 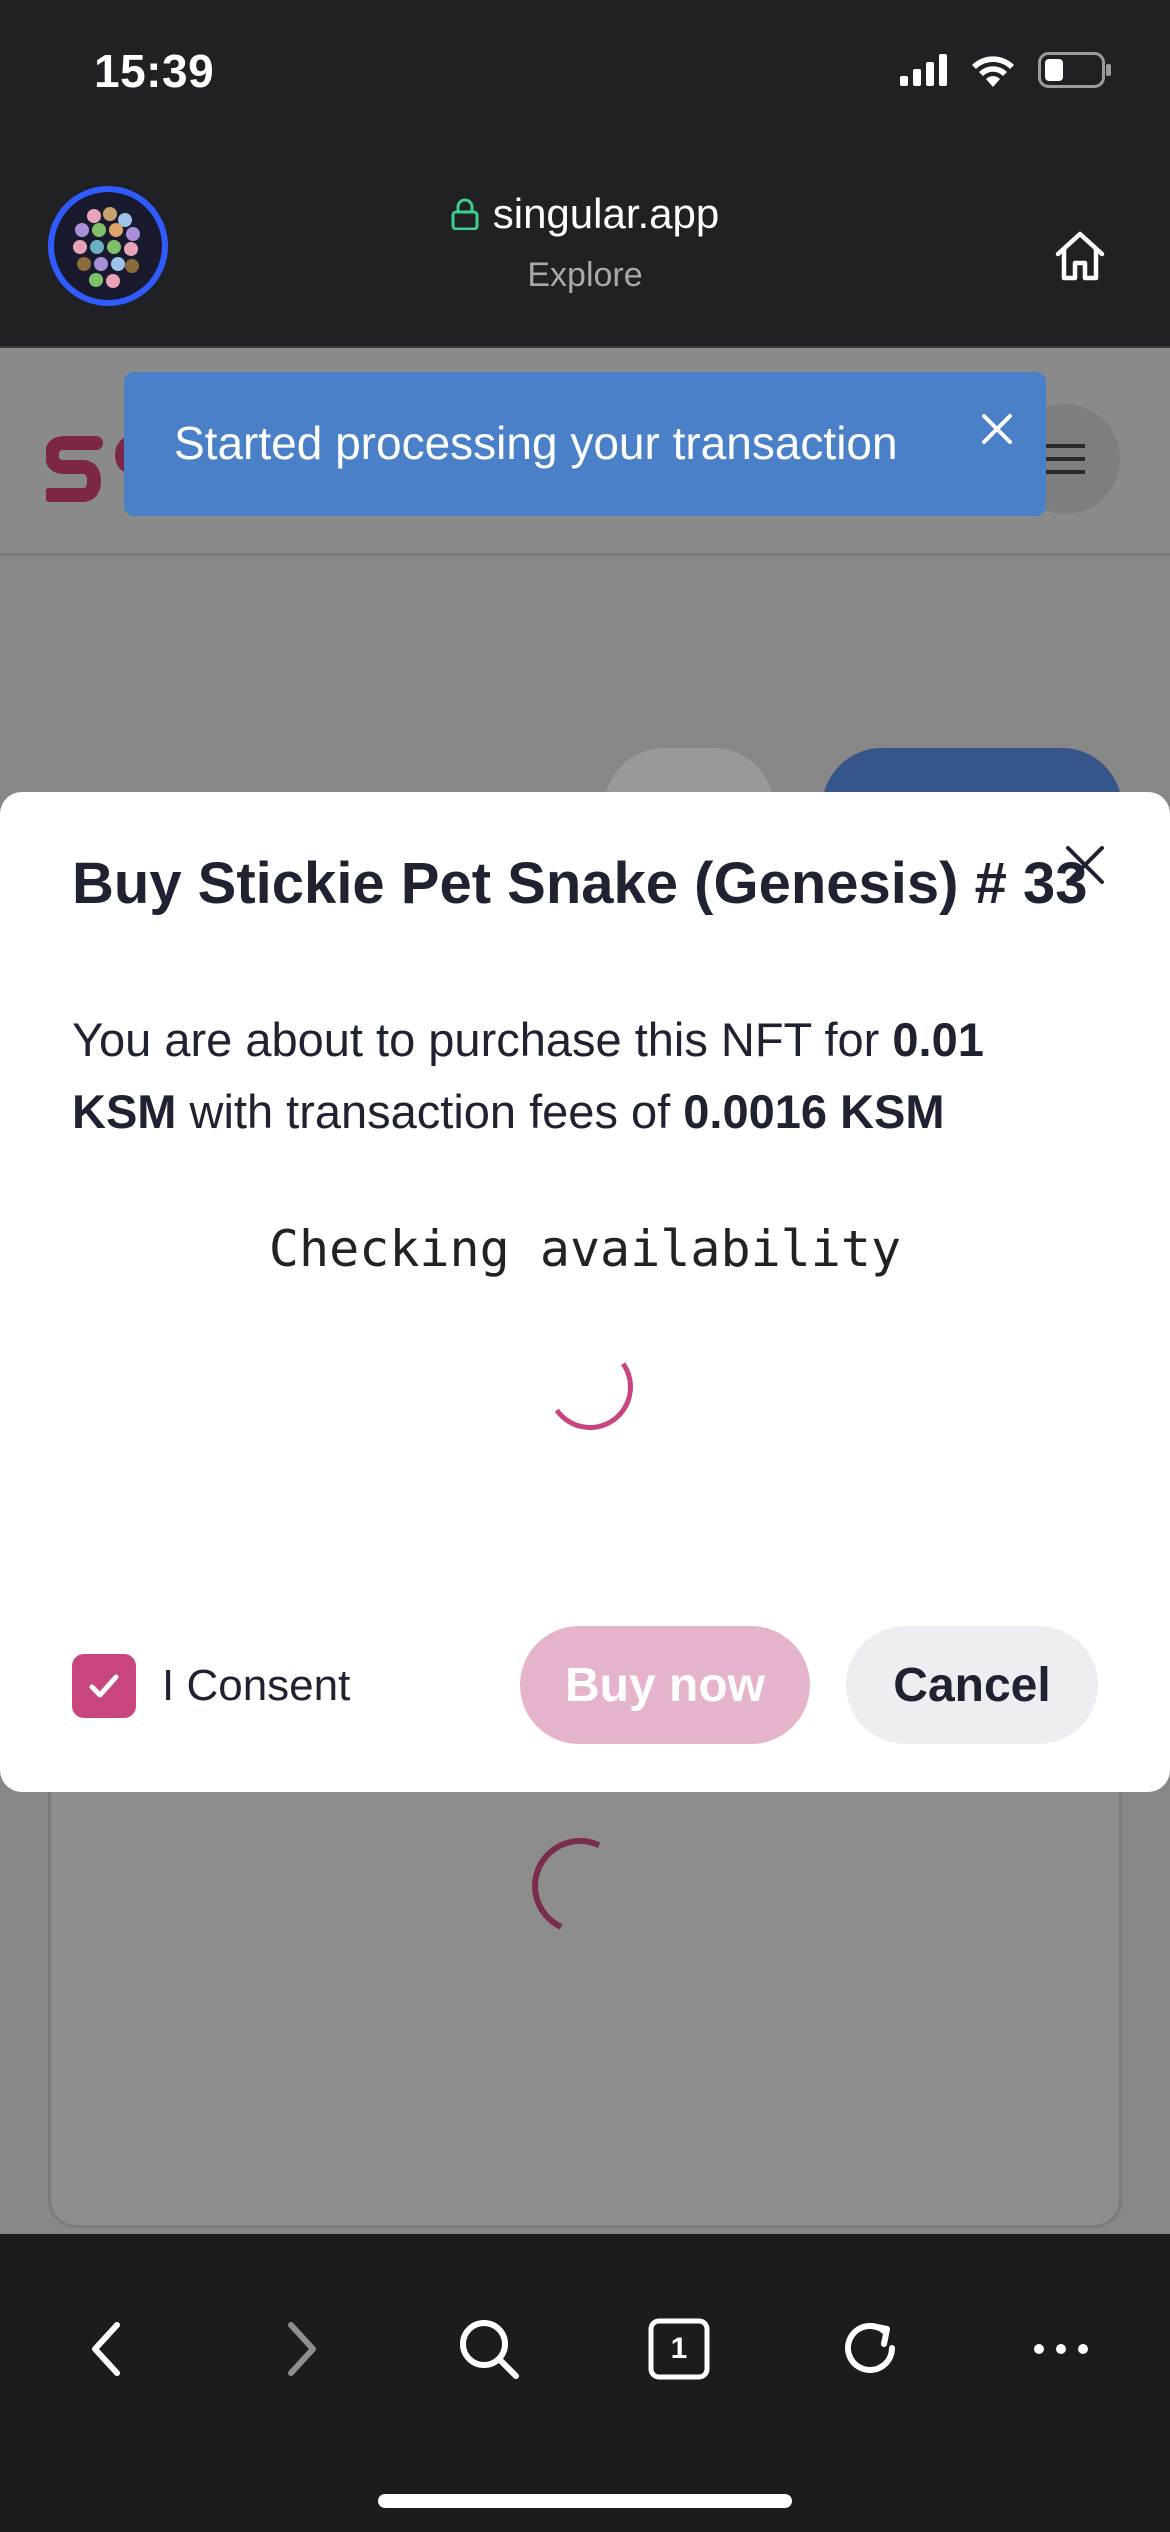 What do you see at coordinates (580, 883) in the screenshot?
I see `modal-title: Buy Stickie Pet Snake (Genesis) # 33` at bounding box center [580, 883].